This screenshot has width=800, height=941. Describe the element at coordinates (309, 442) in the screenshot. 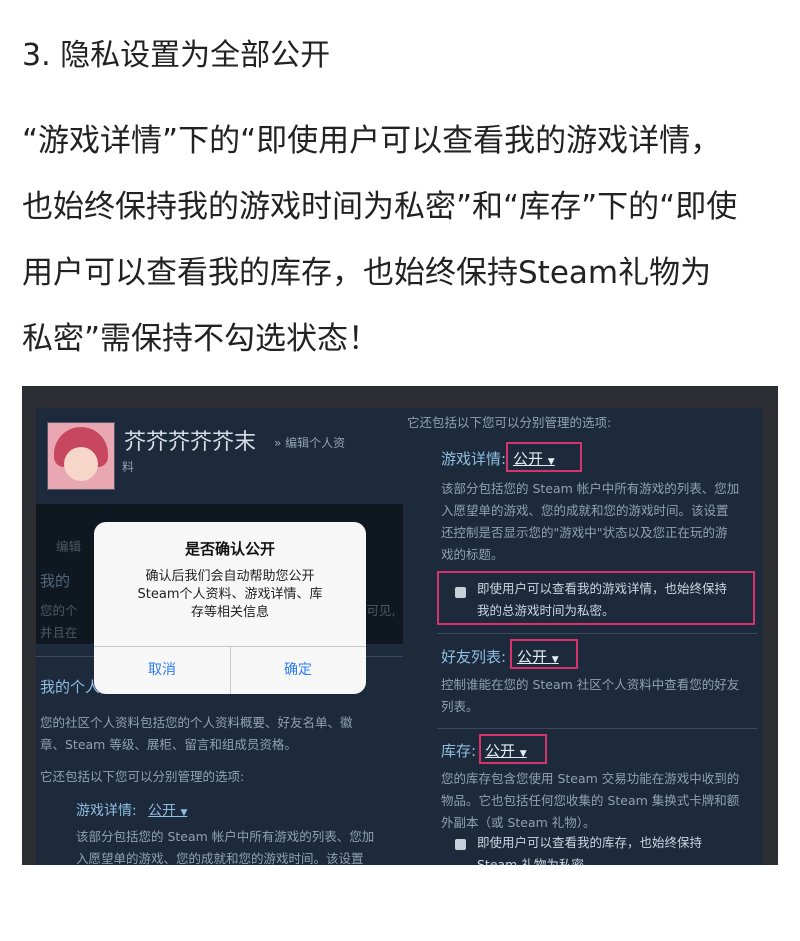

I see `edit-profile-link: » 编辑个人资` at that location.